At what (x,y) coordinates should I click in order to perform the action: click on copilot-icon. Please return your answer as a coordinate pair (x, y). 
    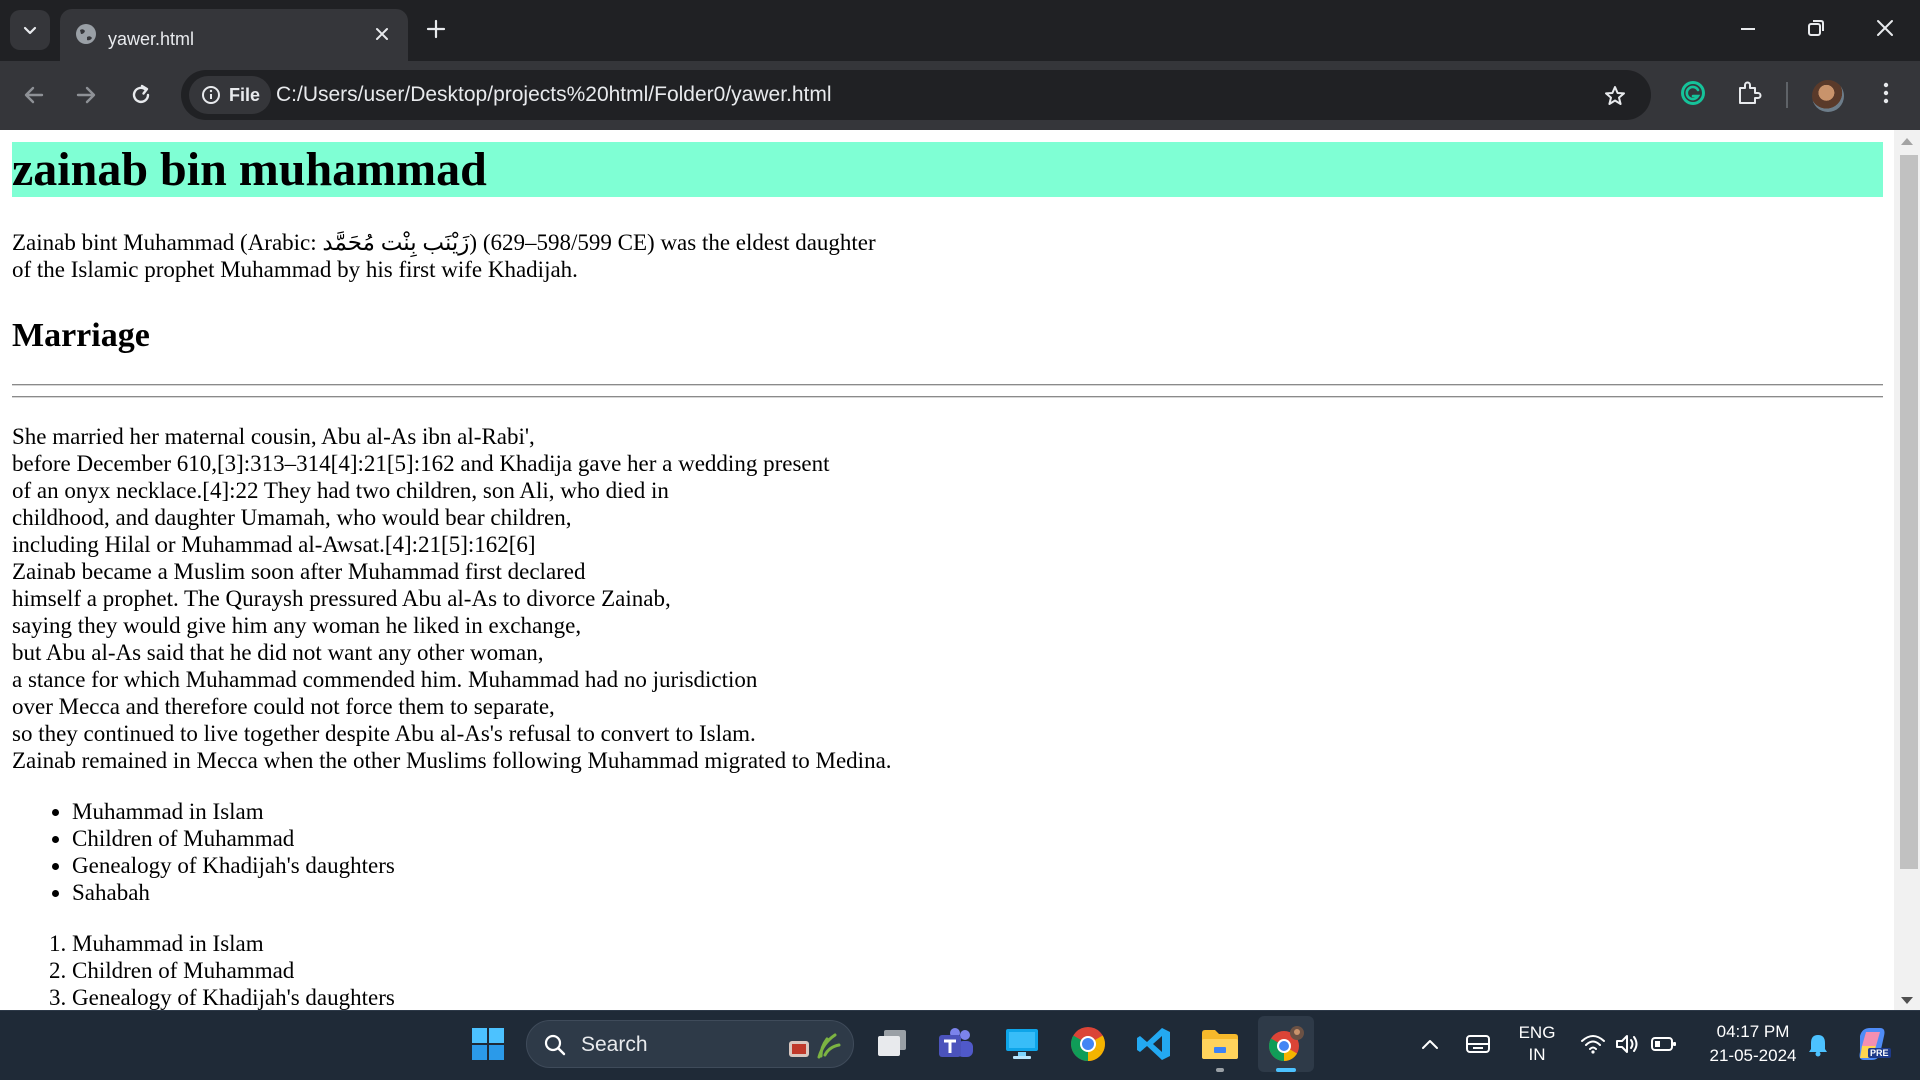
    Looking at the image, I should click on (1872, 1044).